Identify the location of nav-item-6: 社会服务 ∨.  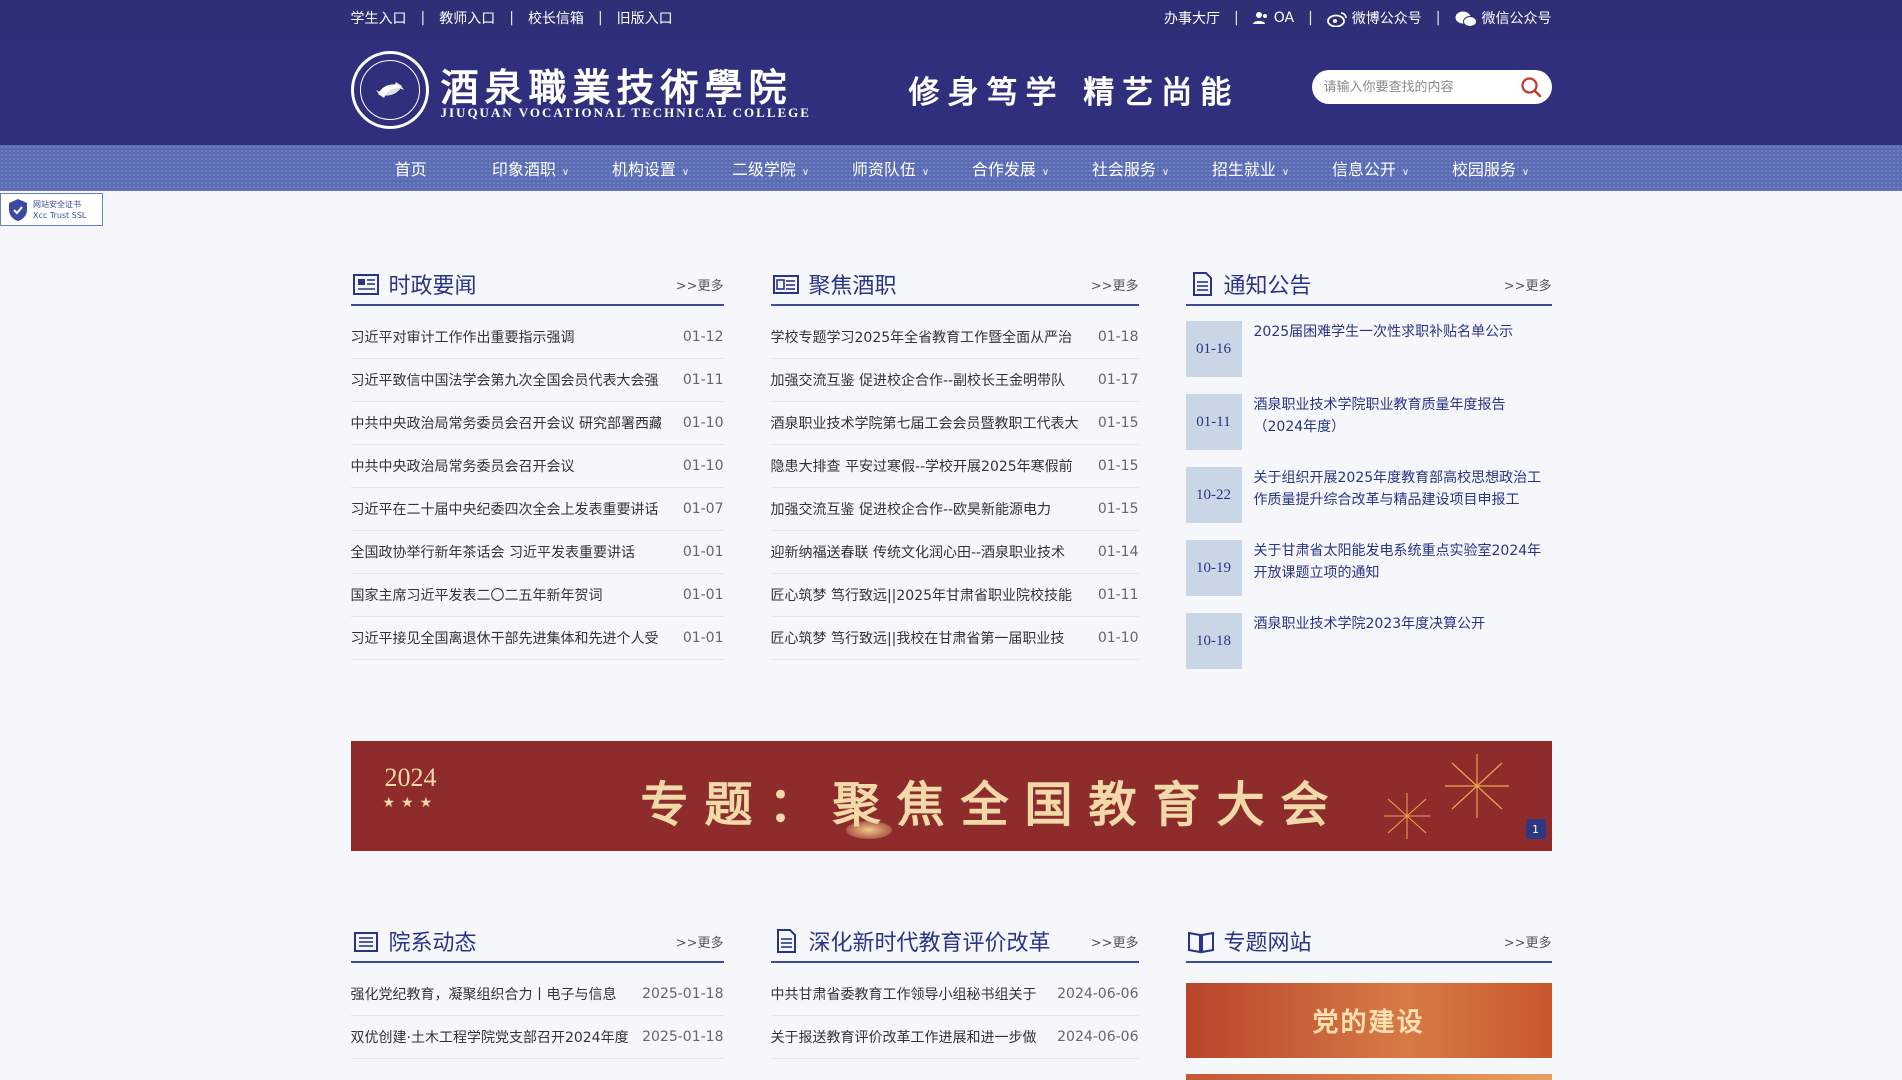
(1131, 168).